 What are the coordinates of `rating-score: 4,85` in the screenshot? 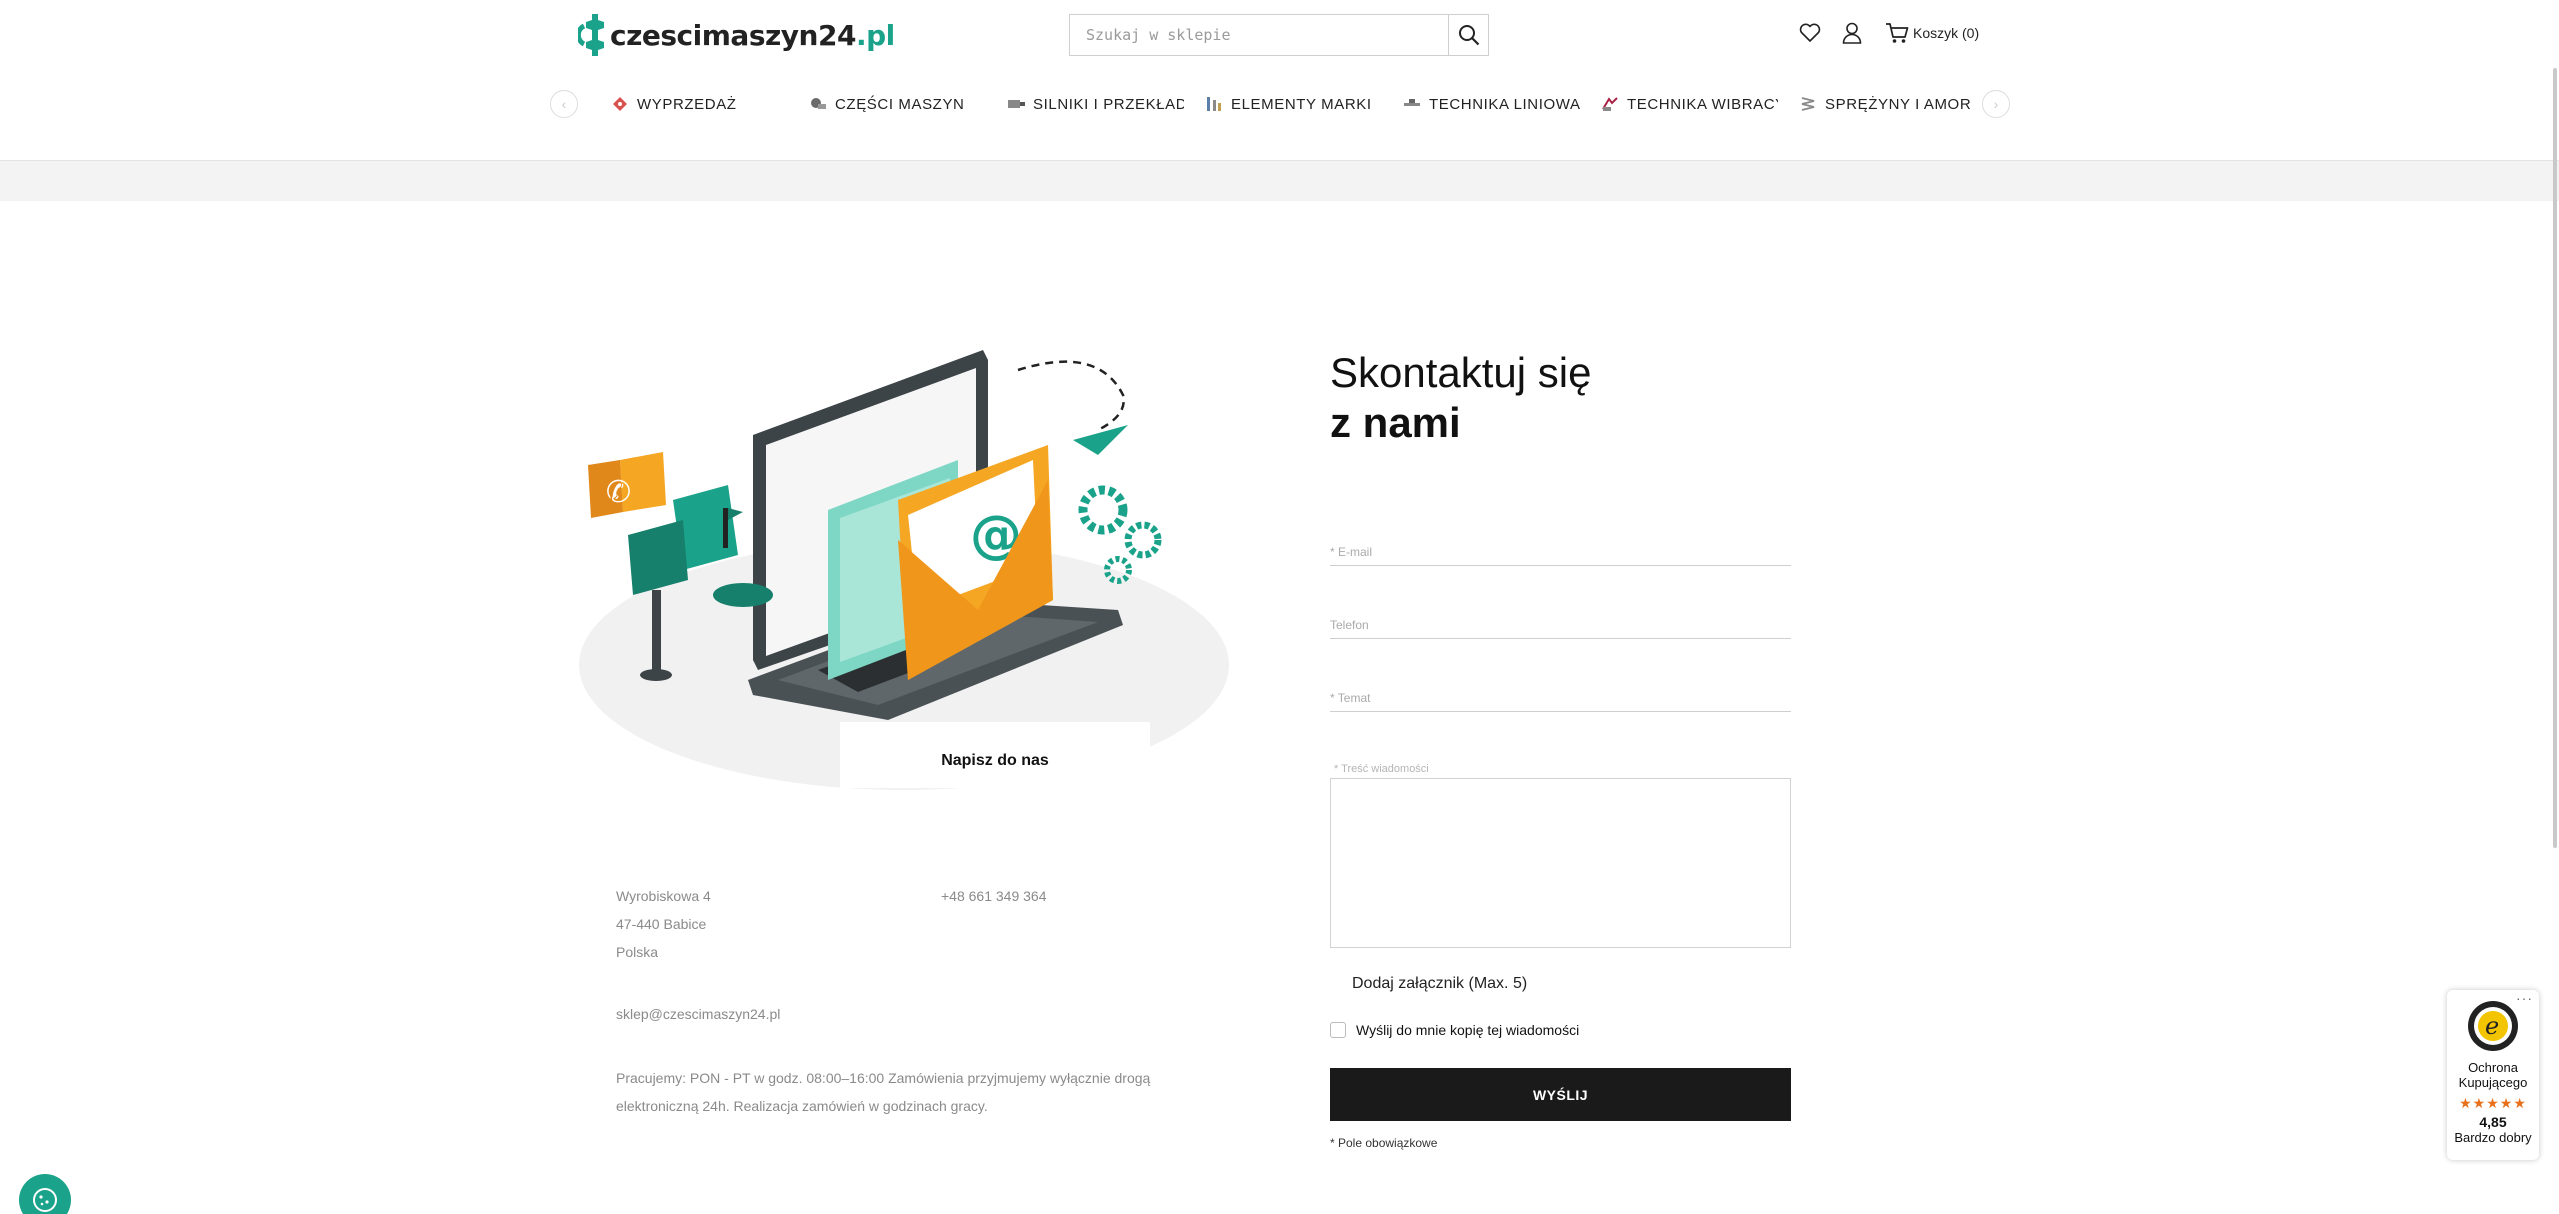 It's located at (2493, 1122).